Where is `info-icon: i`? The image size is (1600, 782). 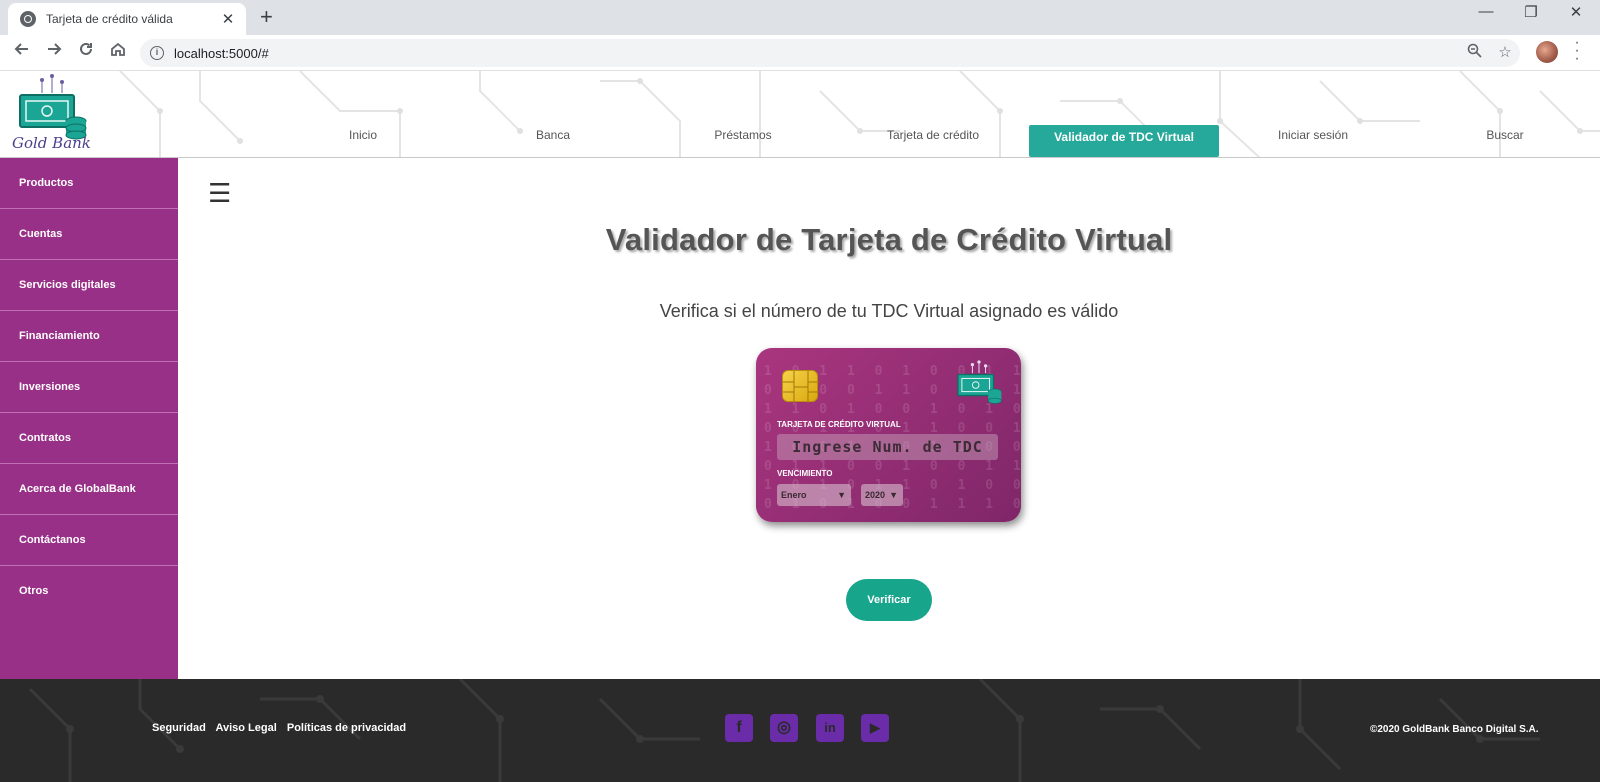 info-icon: i is located at coordinates (157, 53).